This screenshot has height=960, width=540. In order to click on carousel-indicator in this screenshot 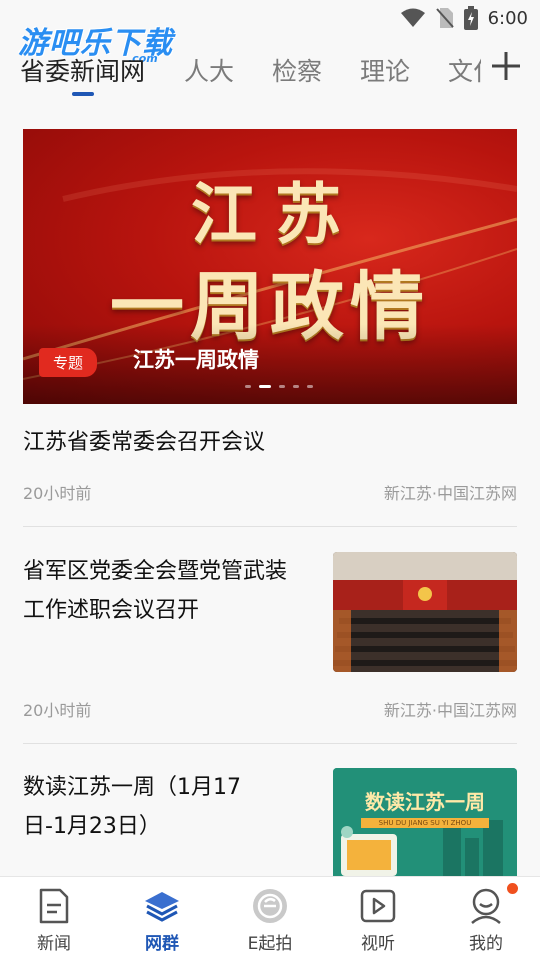, I will do `click(279, 386)`.